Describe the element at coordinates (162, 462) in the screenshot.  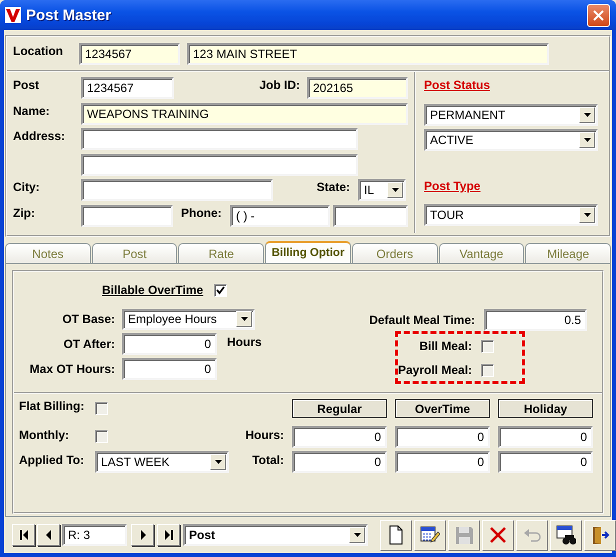
I see `dropdown: LAST WEEK` at that location.